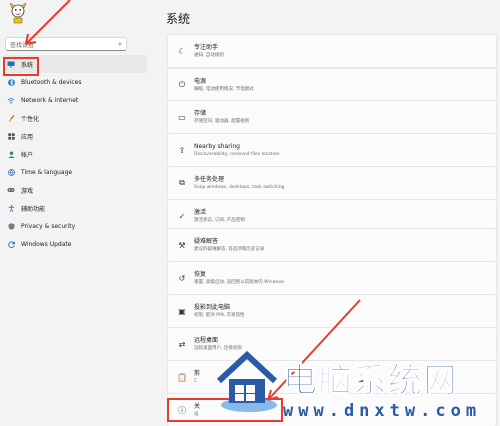 This screenshot has height=426, width=500. I want to click on search-icon: ⌕, so click(120, 43).